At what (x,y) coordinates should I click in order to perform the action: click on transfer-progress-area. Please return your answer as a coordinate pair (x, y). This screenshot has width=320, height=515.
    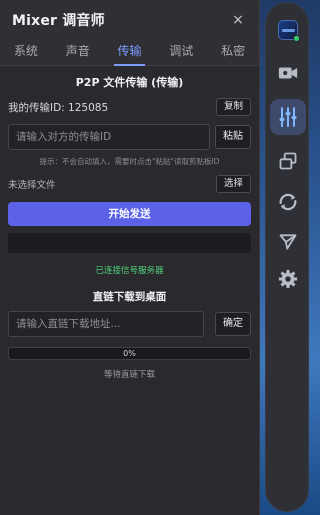
    Looking at the image, I should click on (129, 243).